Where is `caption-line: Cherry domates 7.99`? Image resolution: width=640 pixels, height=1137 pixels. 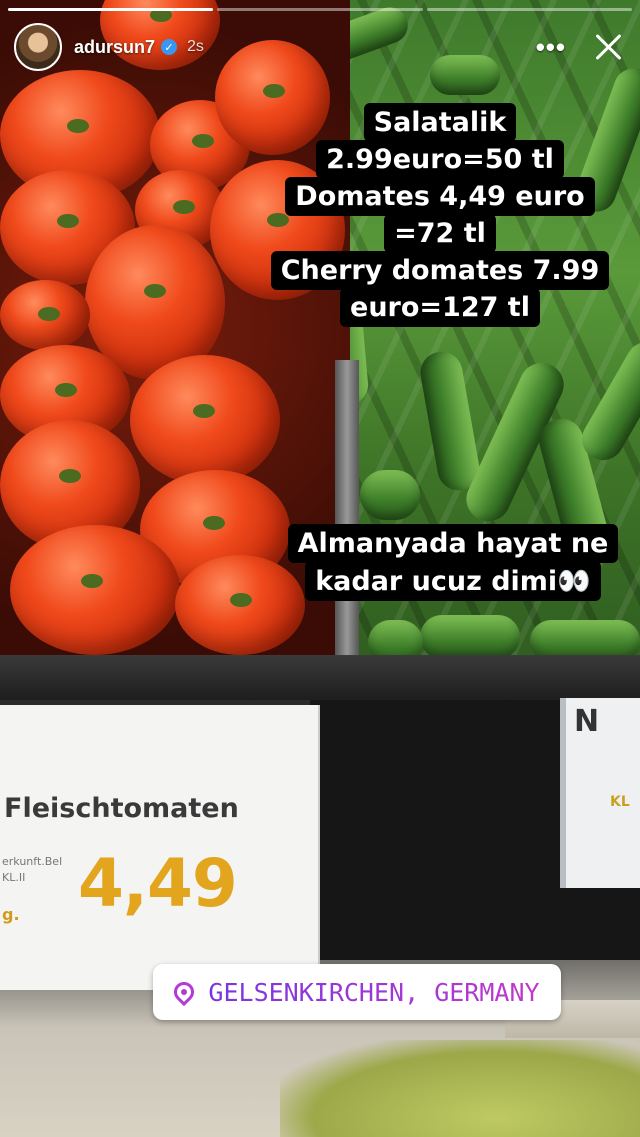
caption-line: Cherry domates 7.99 is located at coordinates (440, 270).